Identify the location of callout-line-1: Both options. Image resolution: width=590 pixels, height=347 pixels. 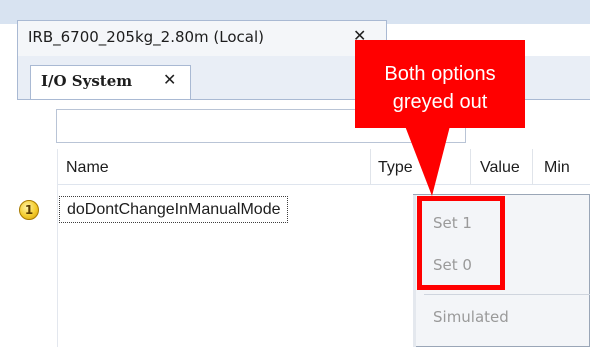
(440, 74).